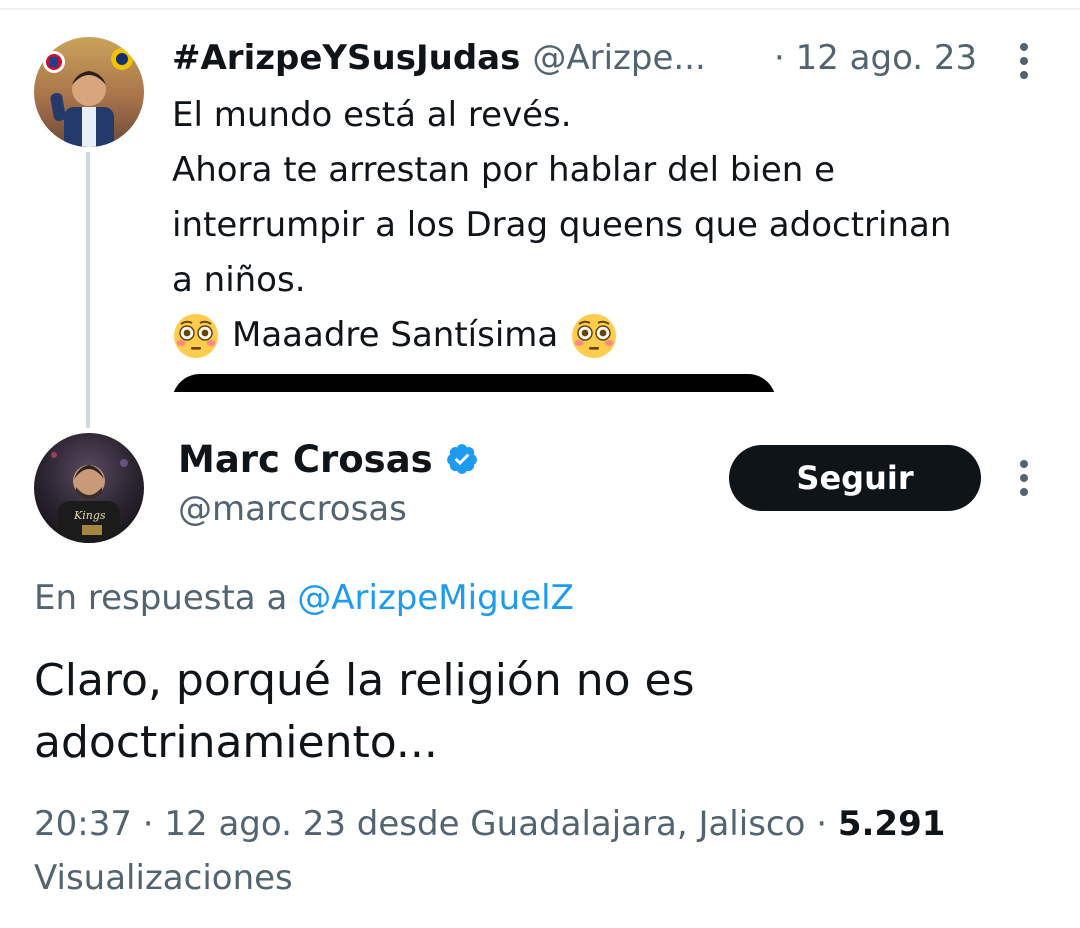  I want to click on replying-to: En respuesta a @ArizpeMiguelZ, so click(304, 598).